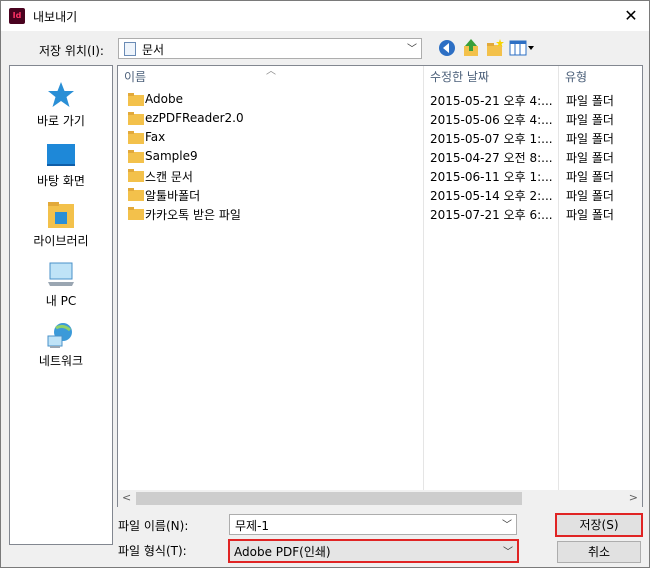  I want to click on places-sidebar: 바로 가기 바탕 화면 라이브러리 내 PC 네트워크, so click(61, 305).